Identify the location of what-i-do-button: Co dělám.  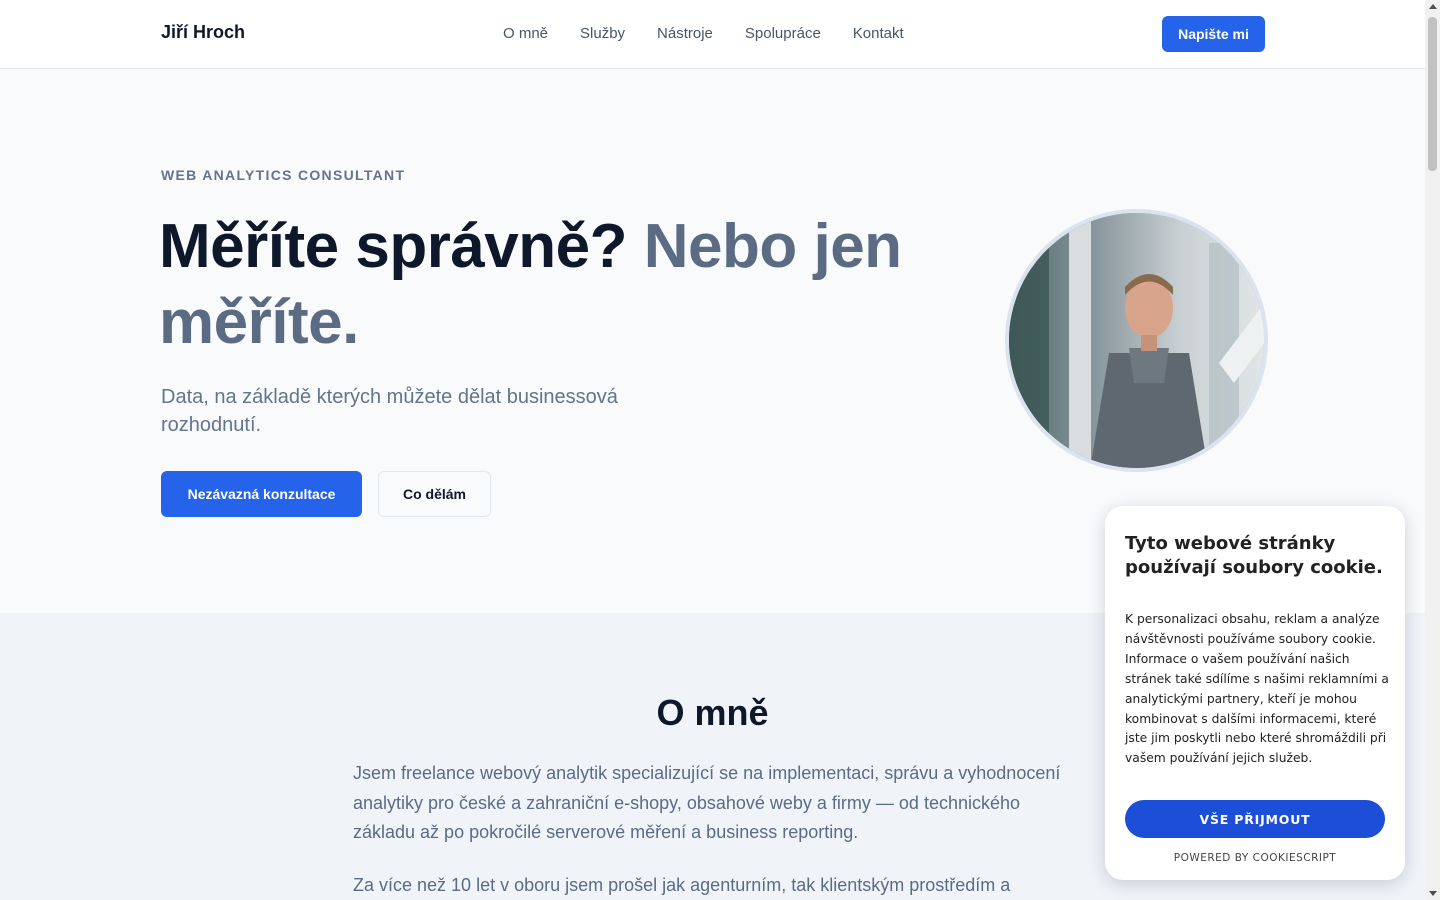
(434, 494).